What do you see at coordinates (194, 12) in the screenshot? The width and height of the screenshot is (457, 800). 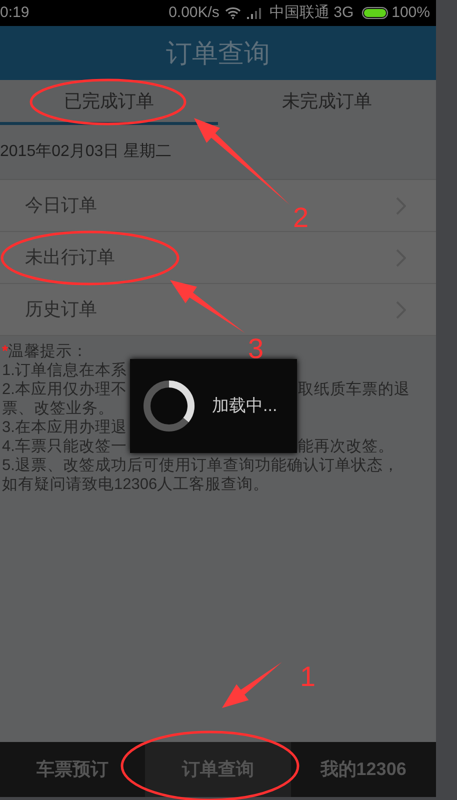 I see `network-speed: 0.00K/s` at bounding box center [194, 12].